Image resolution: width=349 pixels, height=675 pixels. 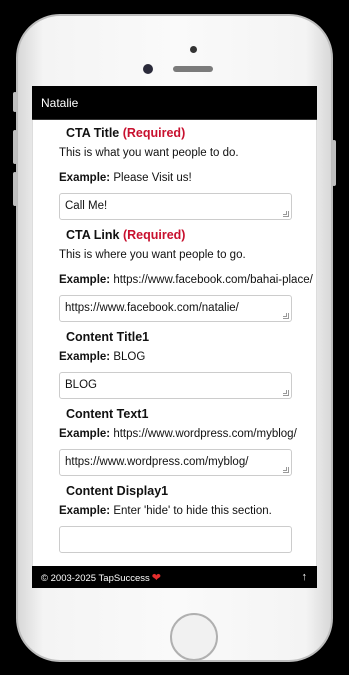 I want to click on content-title1-input: BLOG, so click(x=175, y=385).